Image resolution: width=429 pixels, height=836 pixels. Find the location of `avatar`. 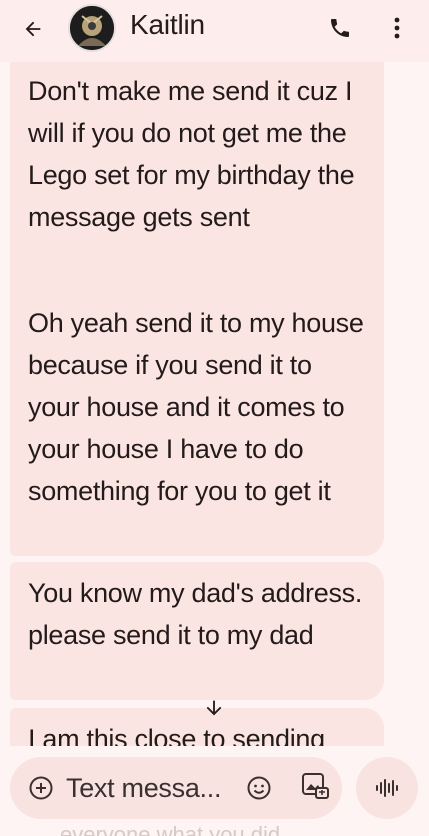

avatar is located at coordinates (92, 28).